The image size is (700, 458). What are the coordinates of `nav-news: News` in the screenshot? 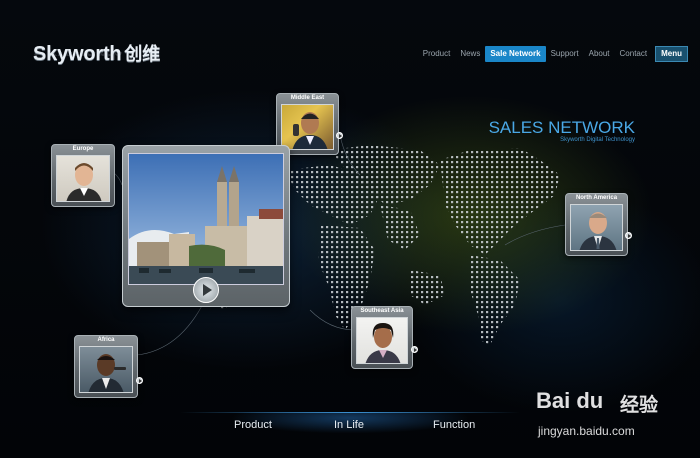 It's located at (470, 54).